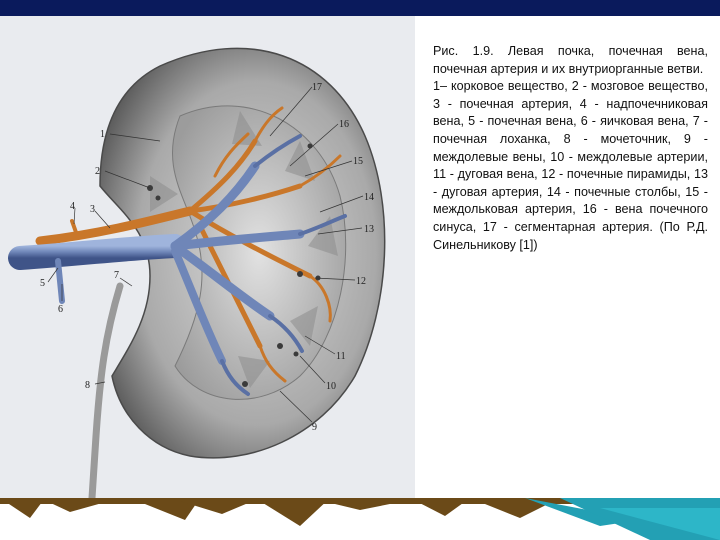 This screenshot has height=540, width=720. What do you see at coordinates (92, 209) in the screenshot?
I see `callout-3: 3` at bounding box center [92, 209].